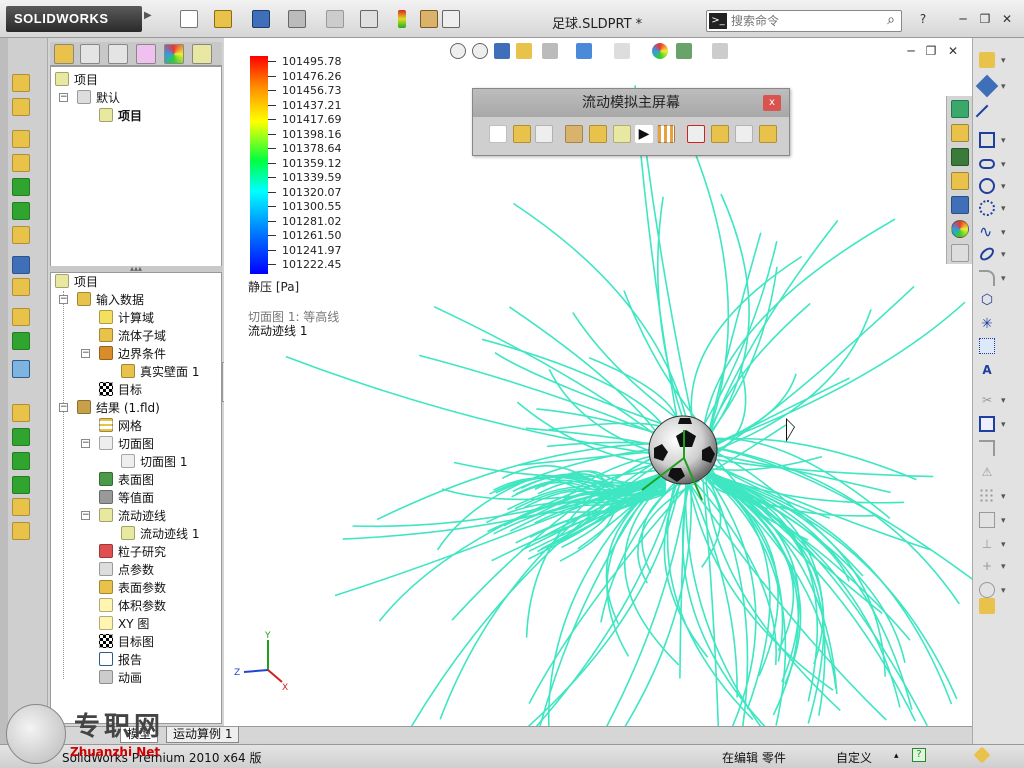 This screenshot has width=1024, height=768. What do you see at coordinates (960, 205) in the screenshot?
I see `view-palette-icon` at bounding box center [960, 205].